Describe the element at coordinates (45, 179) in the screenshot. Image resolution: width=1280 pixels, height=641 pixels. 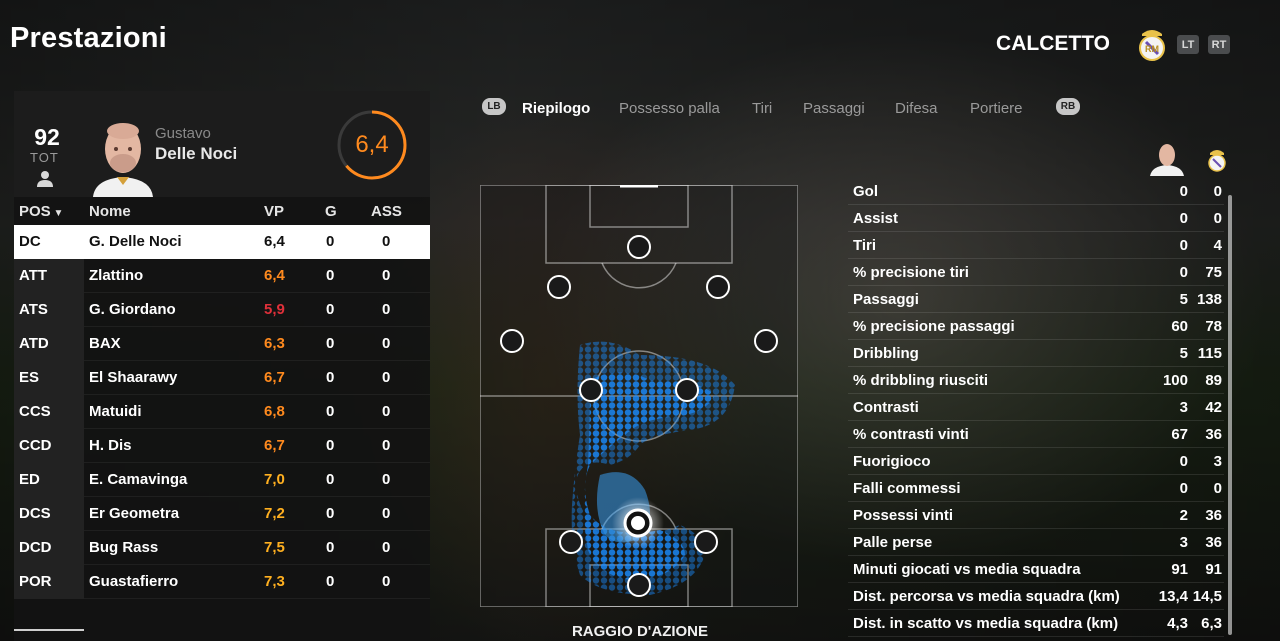
I see `person-icon` at that location.